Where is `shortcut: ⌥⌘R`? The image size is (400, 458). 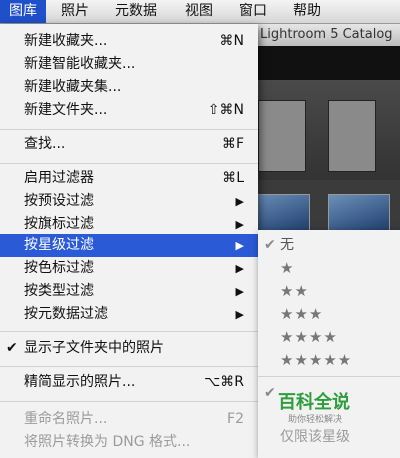 shortcut: ⌥⌘R is located at coordinates (224, 382).